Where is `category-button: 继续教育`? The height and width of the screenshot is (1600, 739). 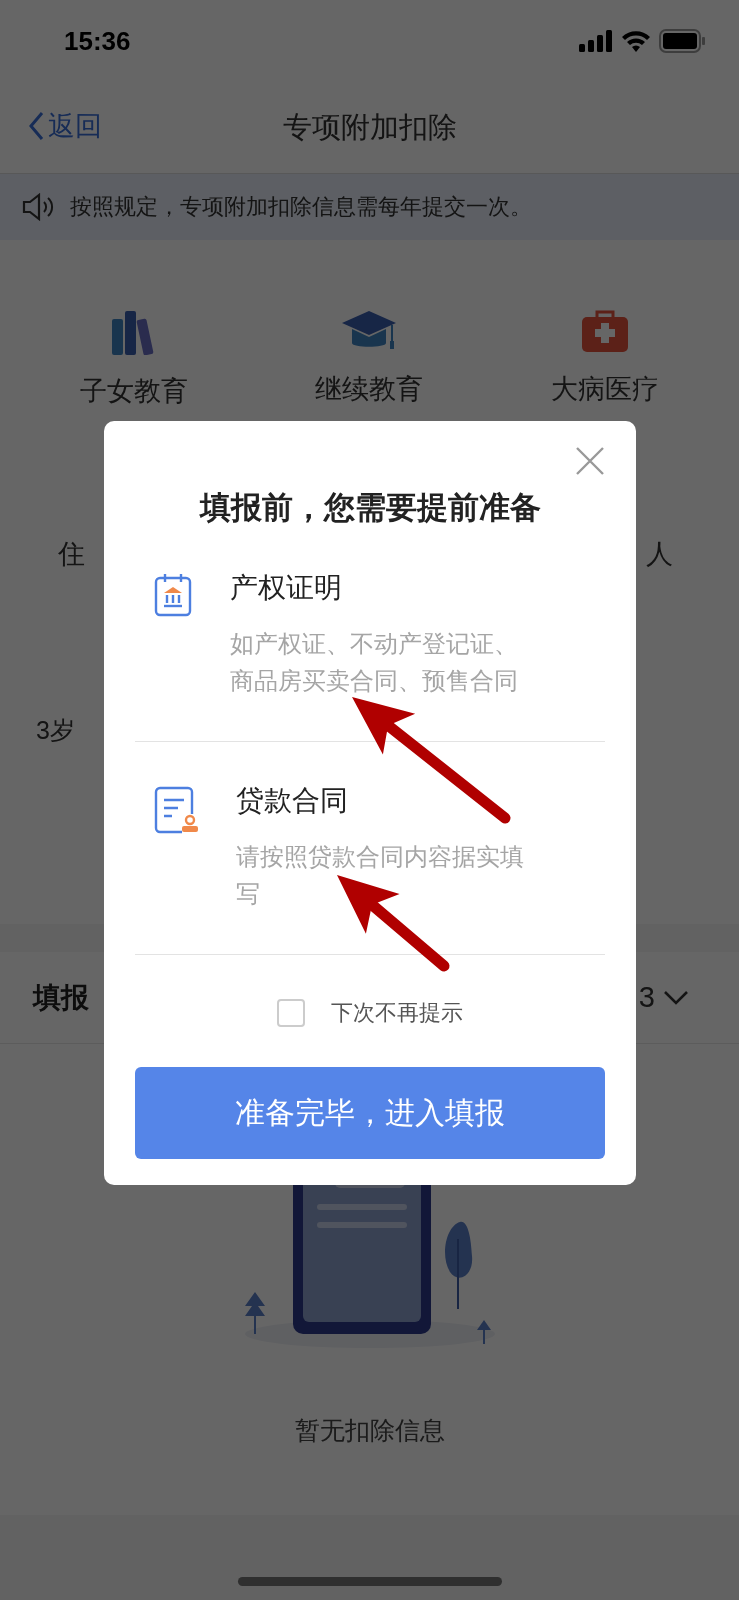 category-button: 继续教育 is located at coordinates (369, 359).